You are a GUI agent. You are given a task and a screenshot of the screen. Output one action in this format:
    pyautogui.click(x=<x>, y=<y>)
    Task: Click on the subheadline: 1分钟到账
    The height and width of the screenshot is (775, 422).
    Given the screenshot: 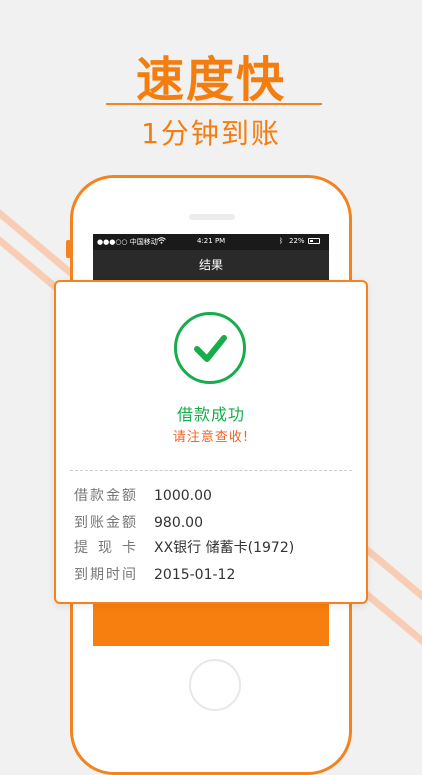 What is the action you would take?
    pyautogui.click(x=211, y=133)
    